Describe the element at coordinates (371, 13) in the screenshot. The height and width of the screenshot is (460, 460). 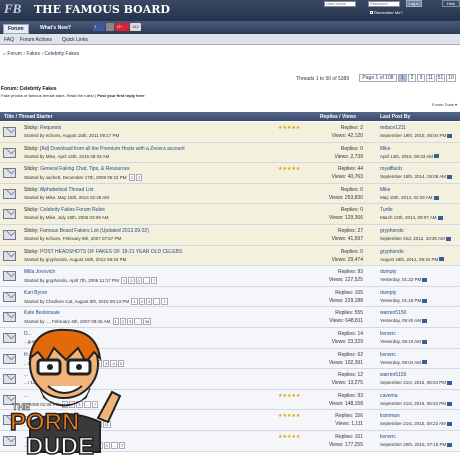
I see `checkbox-icon` at that location.